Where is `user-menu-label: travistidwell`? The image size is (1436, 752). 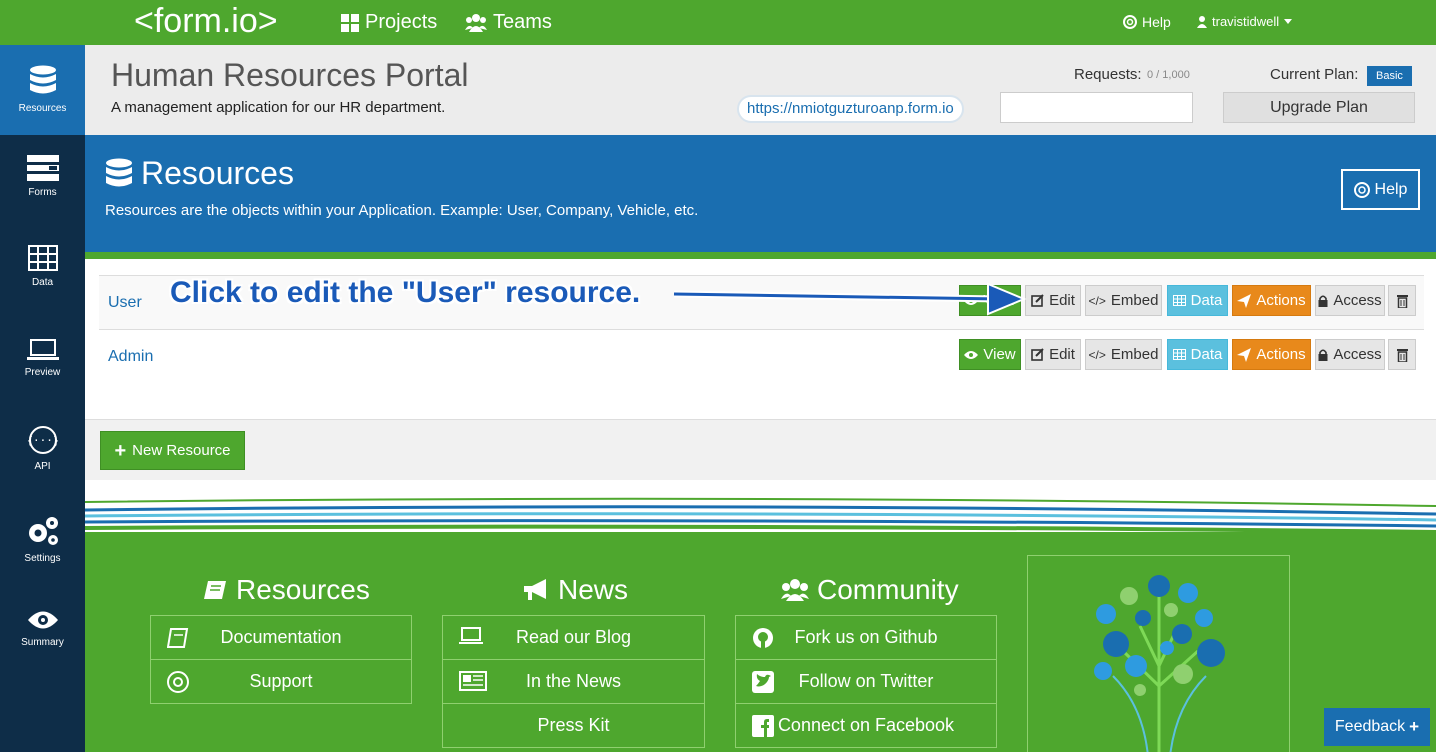 user-menu-label: travistidwell is located at coordinates (1246, 21).